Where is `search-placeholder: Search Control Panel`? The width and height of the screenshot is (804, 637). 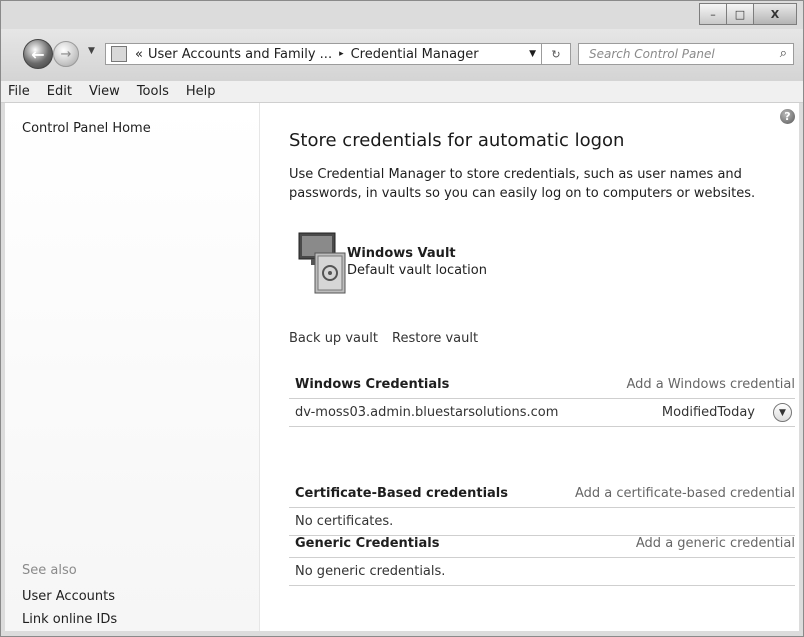 search-placeholder: Search Control Panel is located at coordinates (652, 54).